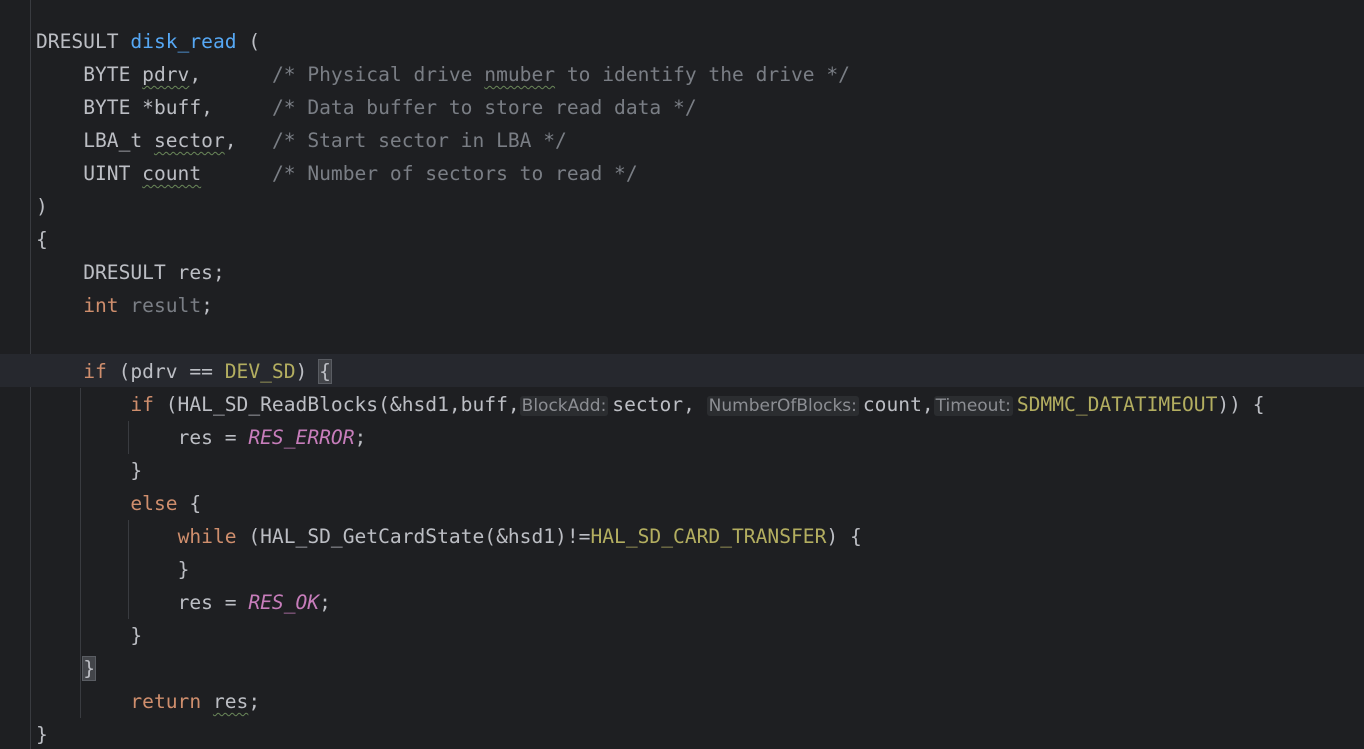 The width and height of the screenshot is (1364, 749). Describe the element at coordinates (165, 371) in the screenshot. I see `expression: (pdrv ==` at that location.